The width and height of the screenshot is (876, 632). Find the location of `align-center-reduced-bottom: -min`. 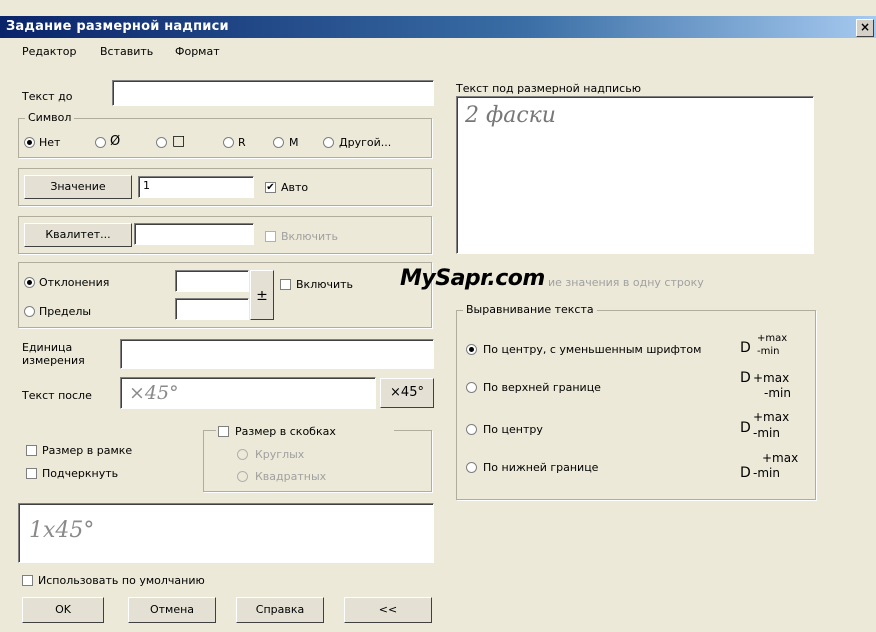

align-center-reduced-bottom: -min is located at coordinates (768, 351).